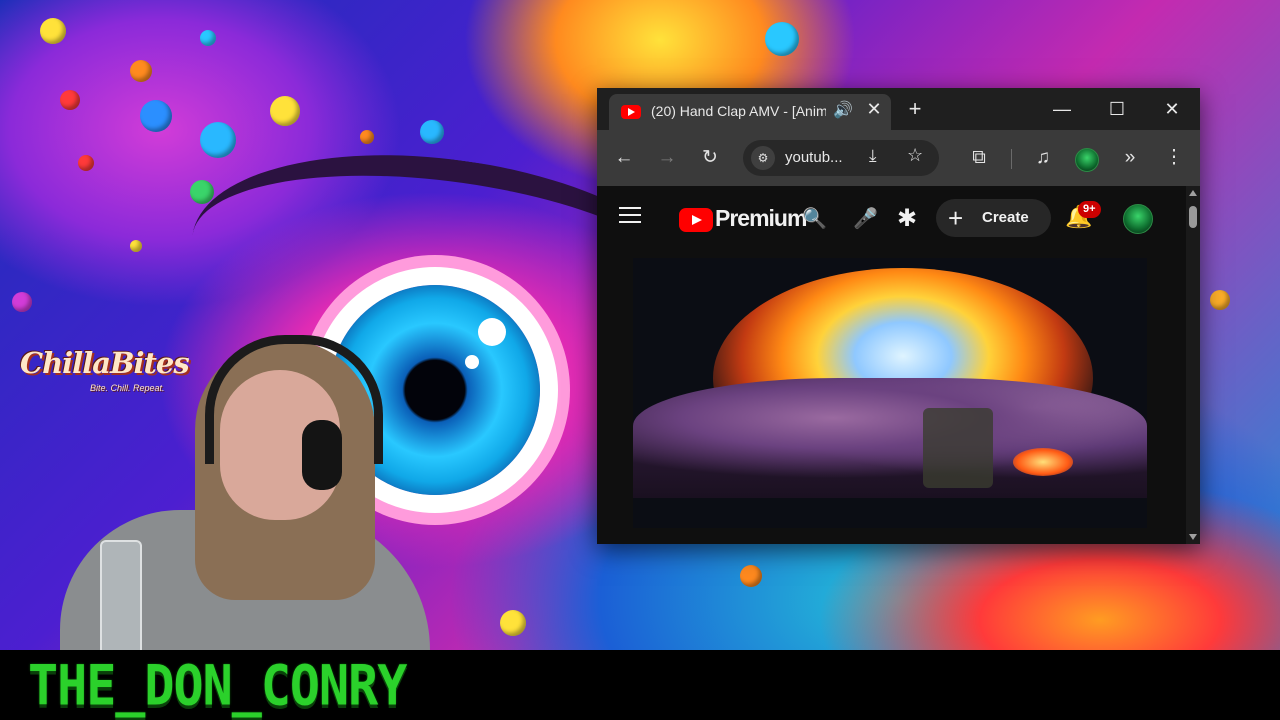 The image size is (1280, 720). I want to click on tab-strip: (20) Hand Clap AMV - [Anim 🔊 ✕ + — ☐ ✕, so click(898, 109).